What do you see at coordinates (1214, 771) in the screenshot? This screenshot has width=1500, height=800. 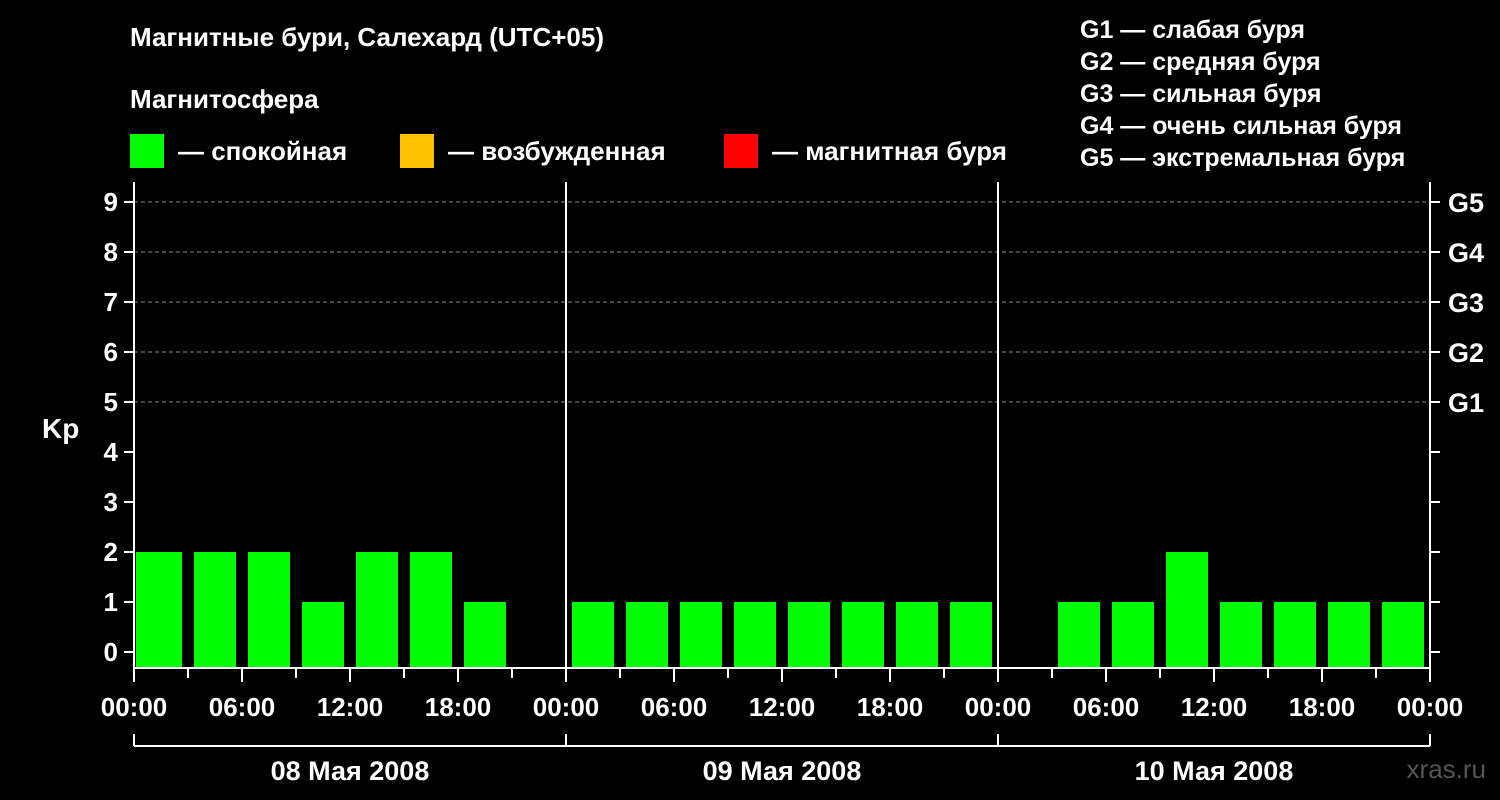 I see `day-label: 10 Мая 2008` at bounding box center [1214, 771].